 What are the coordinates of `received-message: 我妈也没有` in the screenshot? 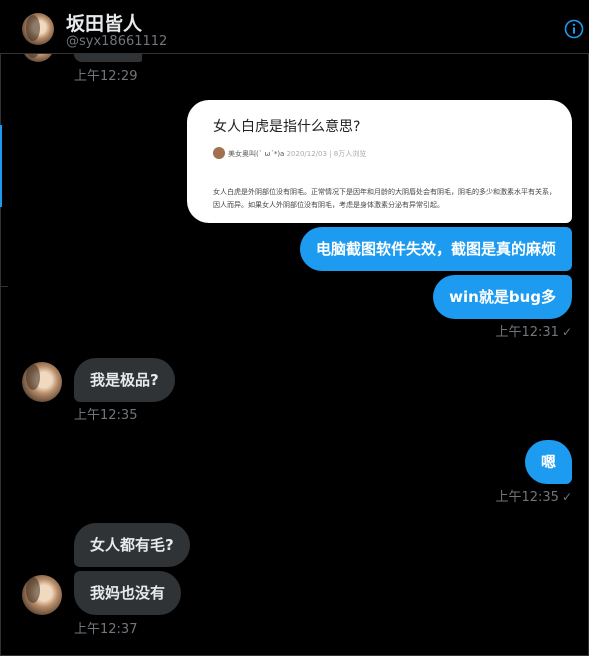 It's located at (128, 593).